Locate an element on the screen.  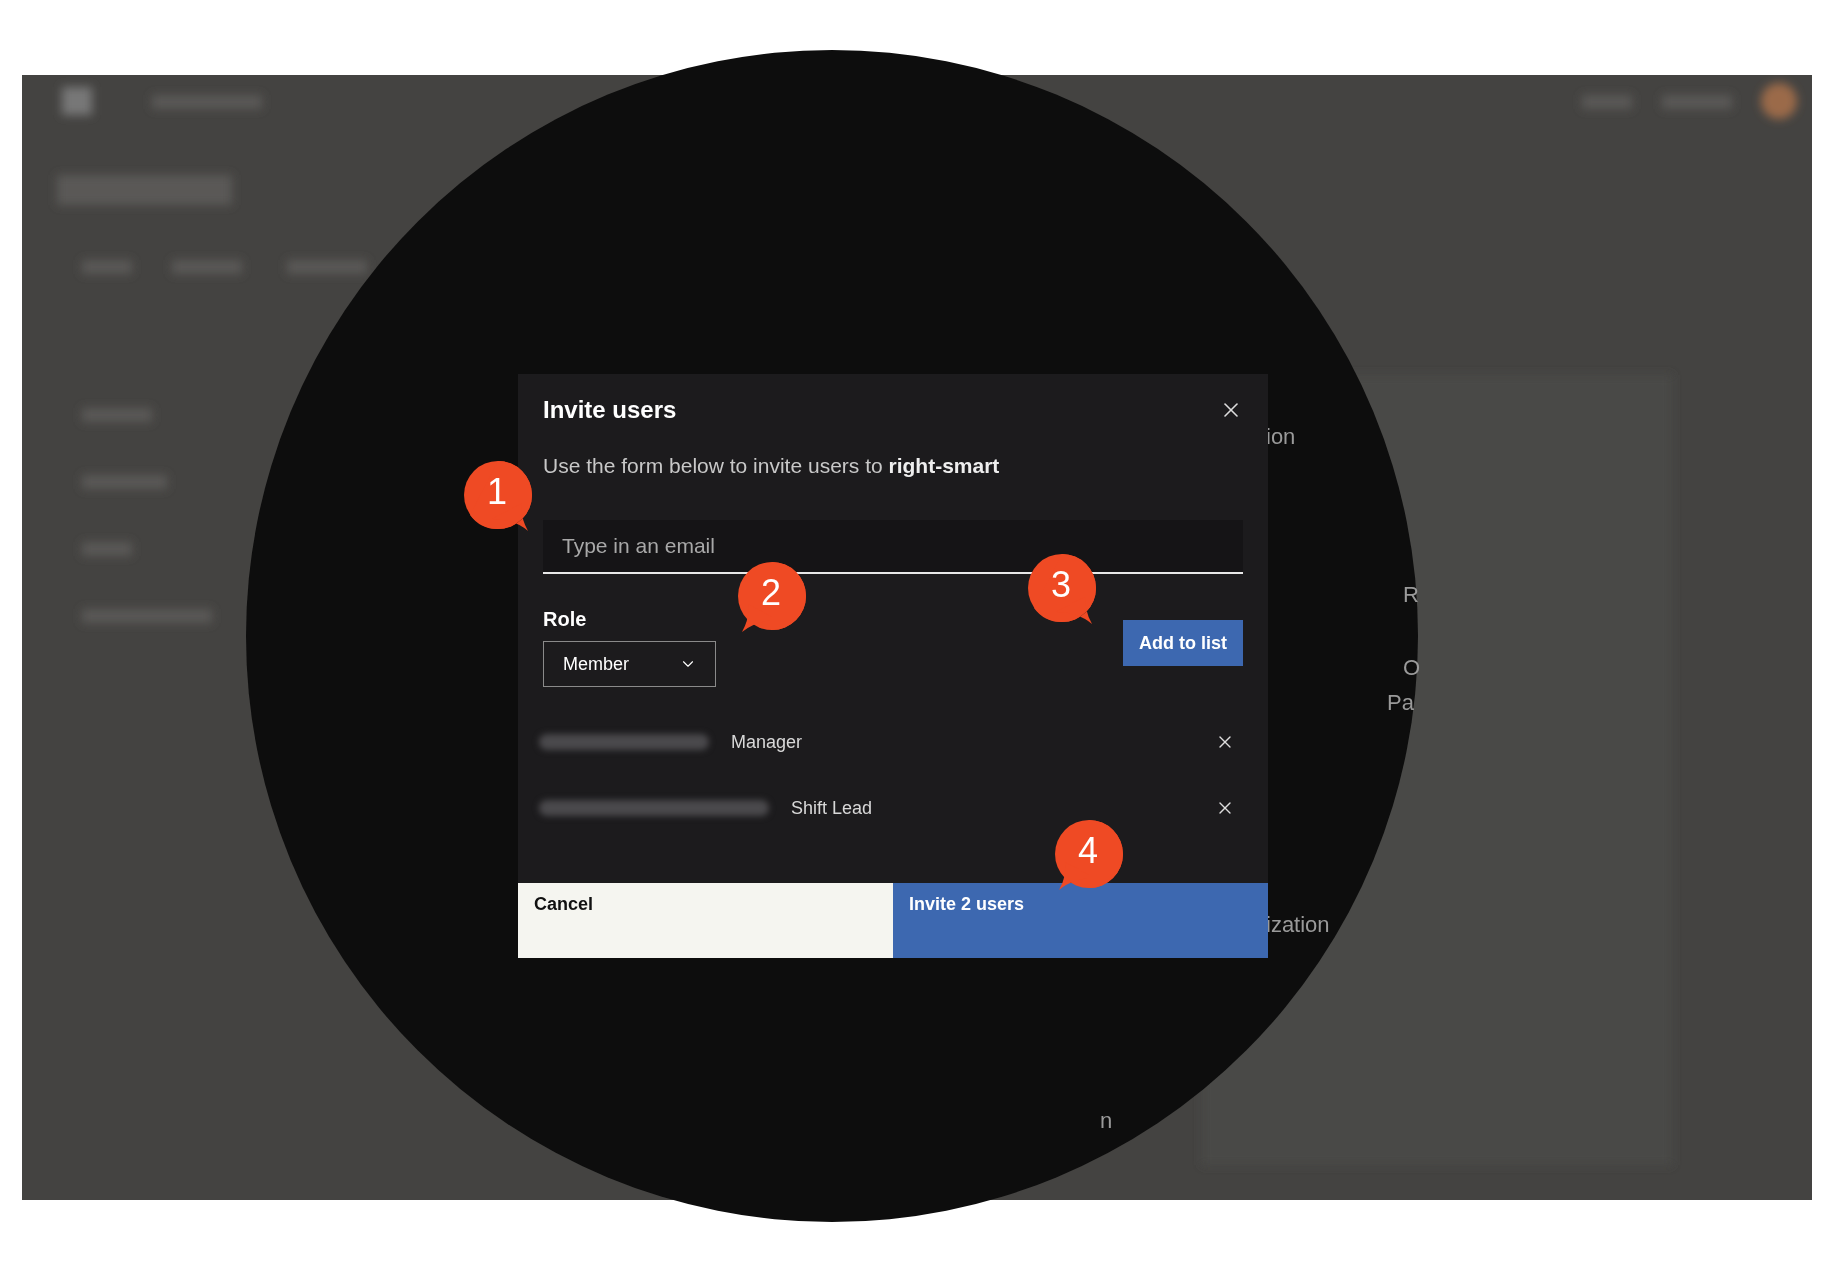
cancel-button: Cancel is located at coordinates (705, 920).